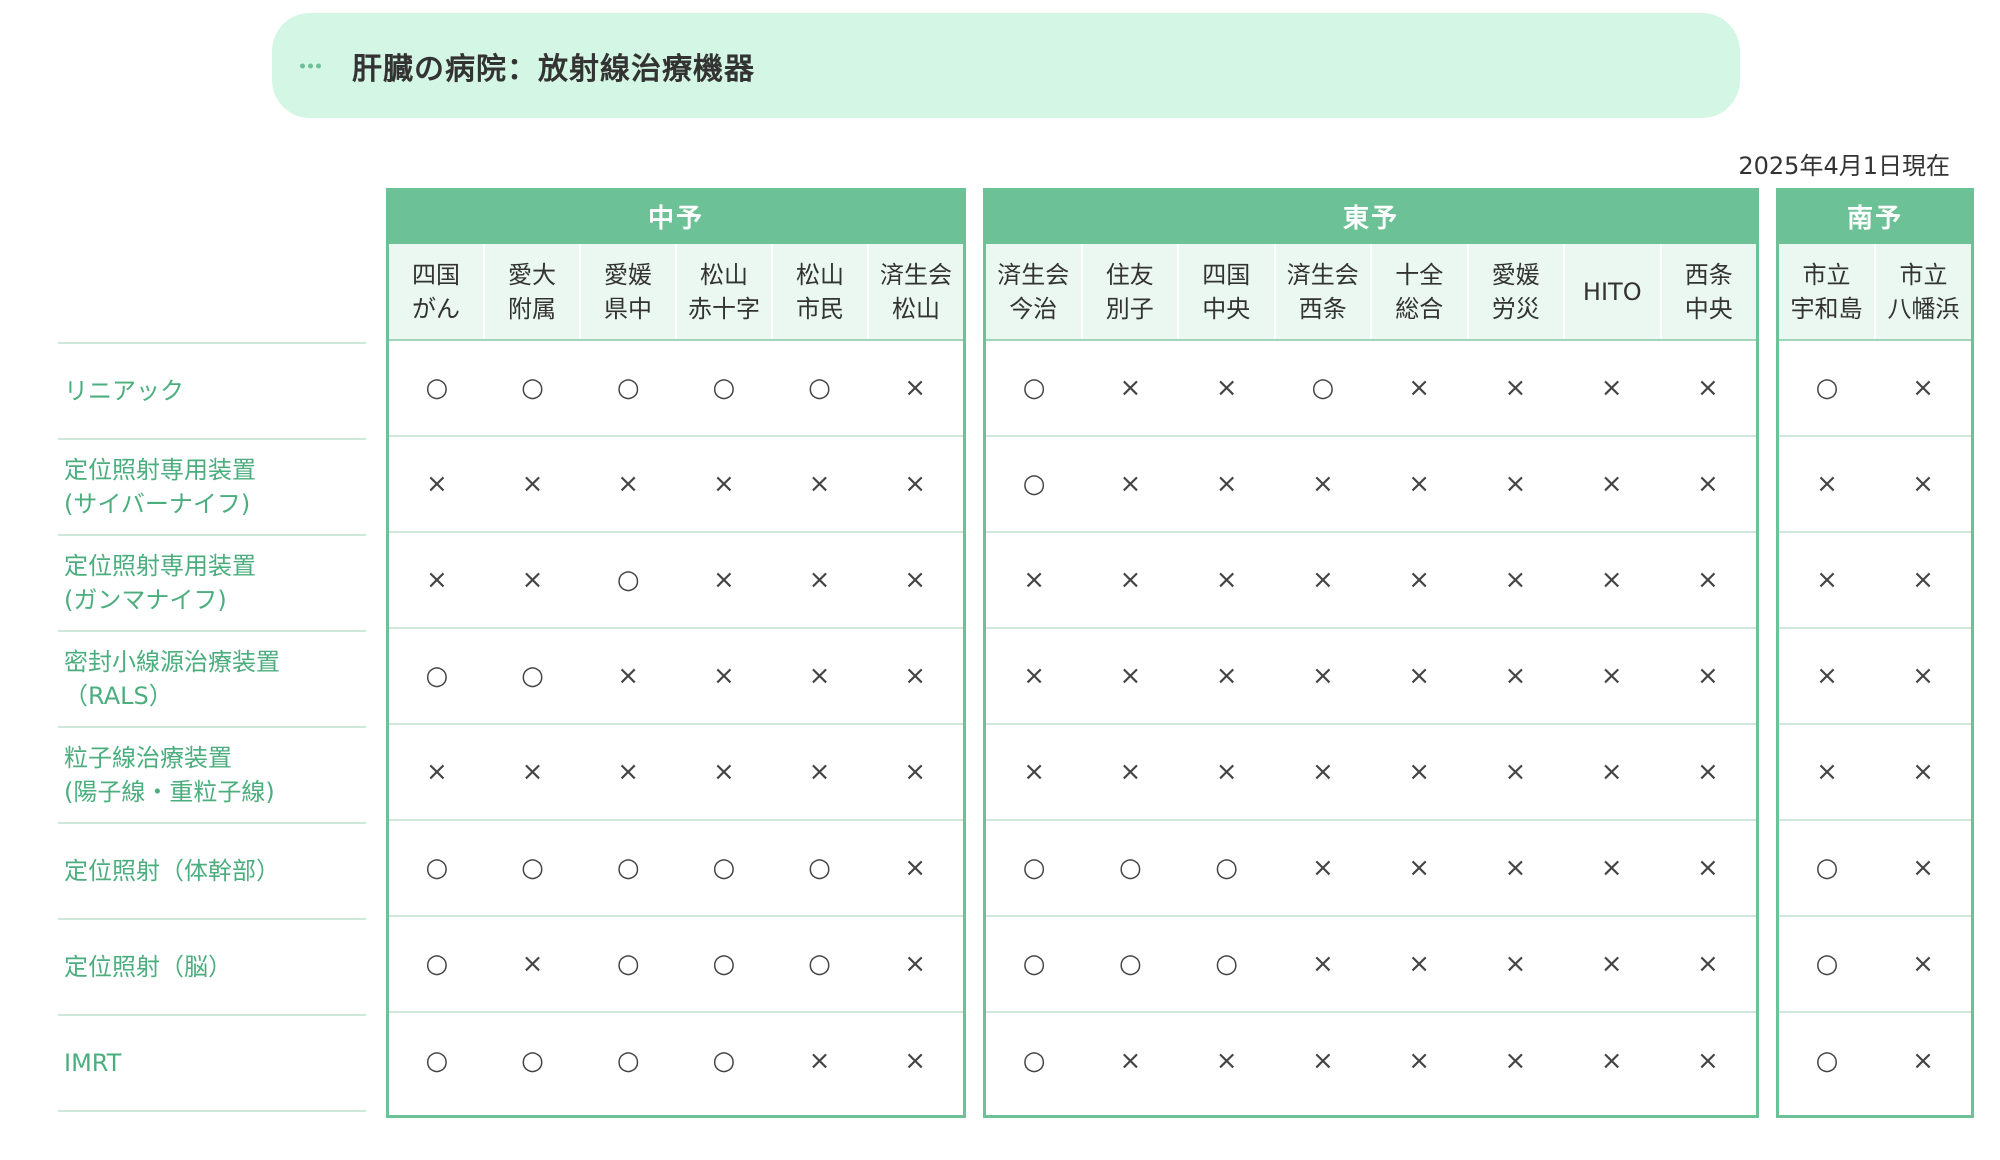 The width and height of the screenshot is (2000, 1160). Describe the element at coordinates (436, 291) in the screenshot. I see `hospital-name: 四国 がん` at that location.